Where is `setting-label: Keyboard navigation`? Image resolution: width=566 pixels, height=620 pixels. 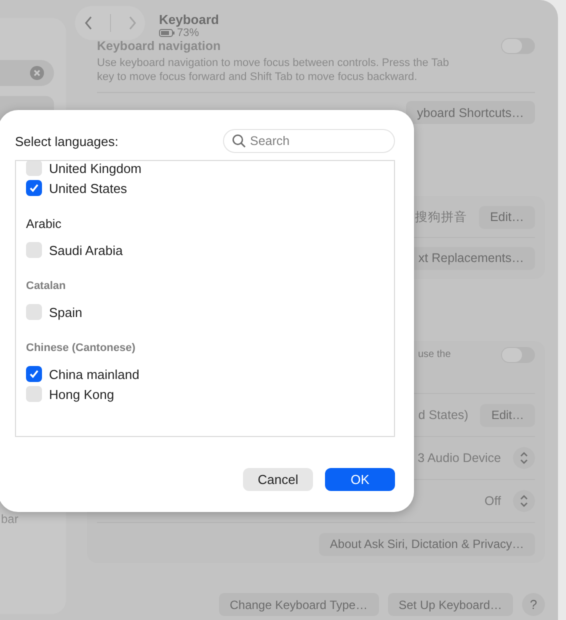
setting-label: Keyboard navigation is located at coordinates (159, 46).